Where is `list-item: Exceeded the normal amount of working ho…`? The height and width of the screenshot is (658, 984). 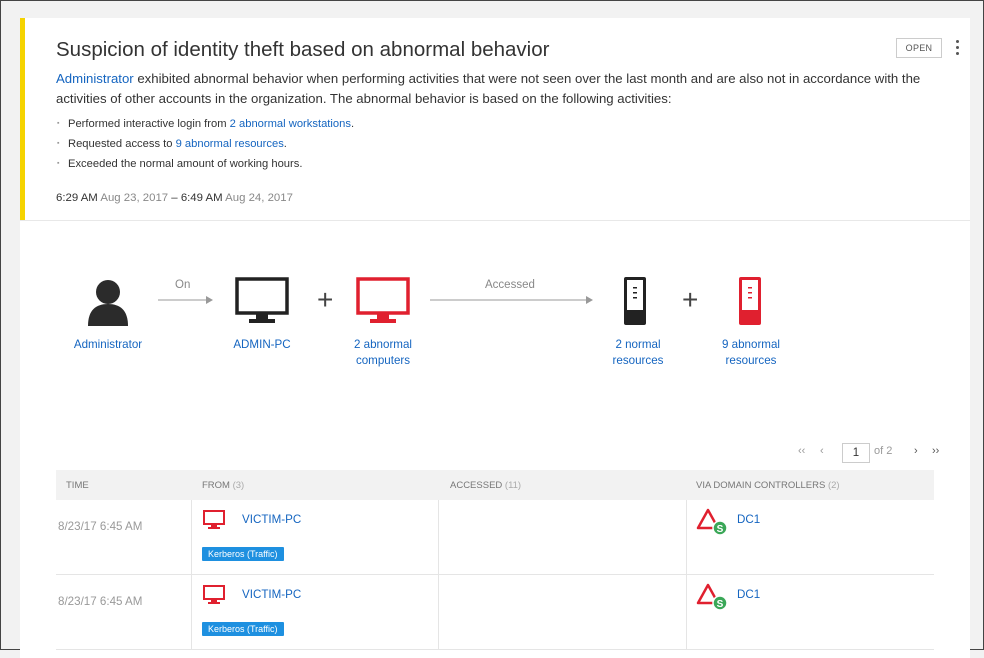 list-item: Exceeded the normal amount of working ho… is located at coordinates (205, 164).